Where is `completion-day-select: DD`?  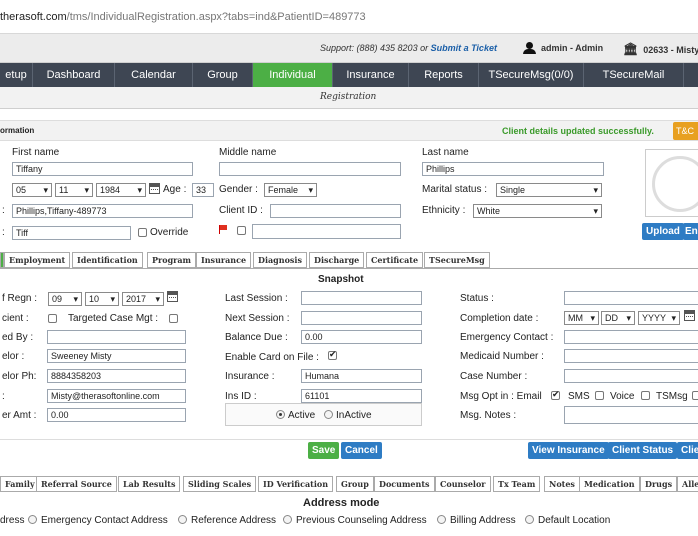 completion-day-select: DD is located at coordinates (618, 318).